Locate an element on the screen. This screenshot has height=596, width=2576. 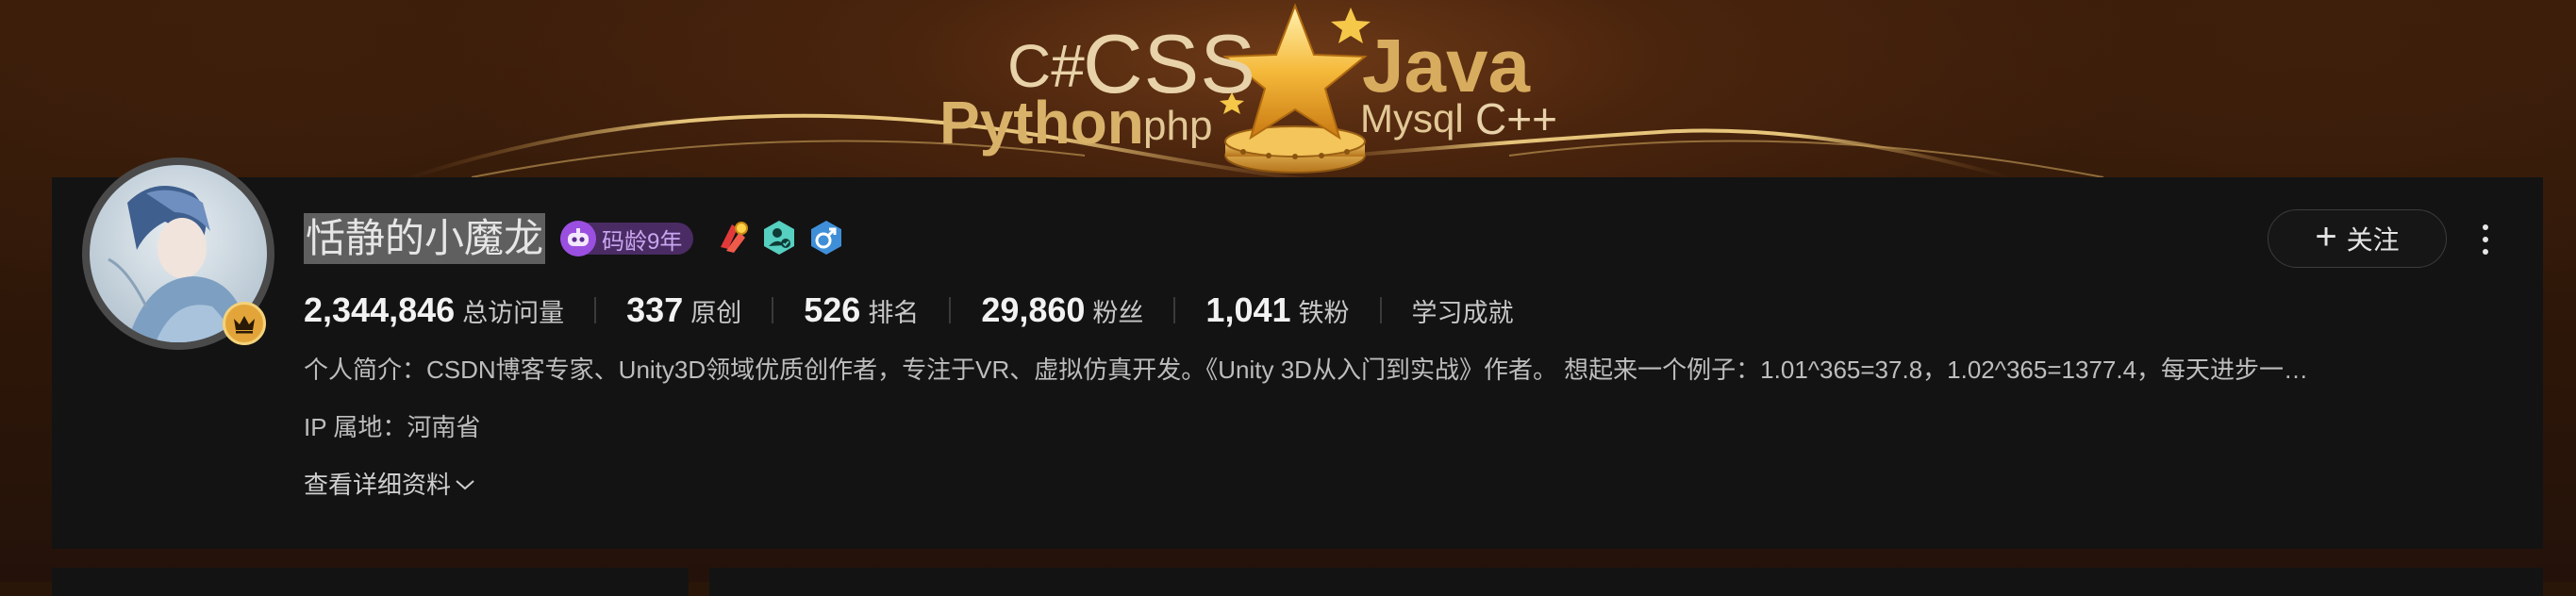
chevron-down-icon is located at coordinates (465, 485).